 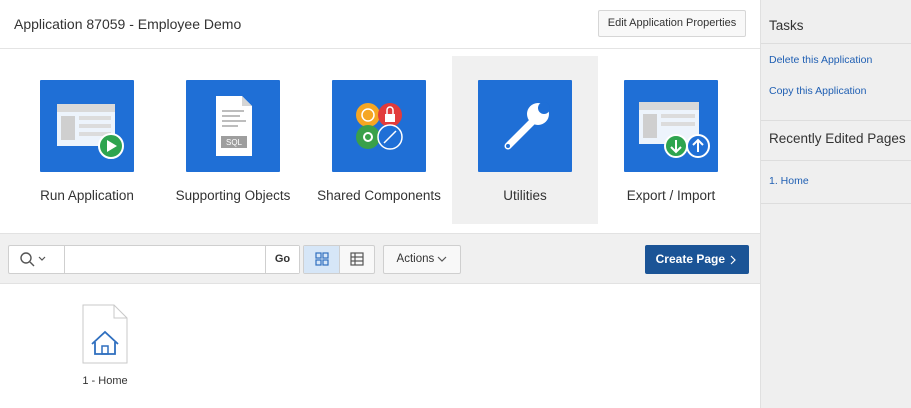 I want to click on run-application-icon, so click(x=87, y=126).